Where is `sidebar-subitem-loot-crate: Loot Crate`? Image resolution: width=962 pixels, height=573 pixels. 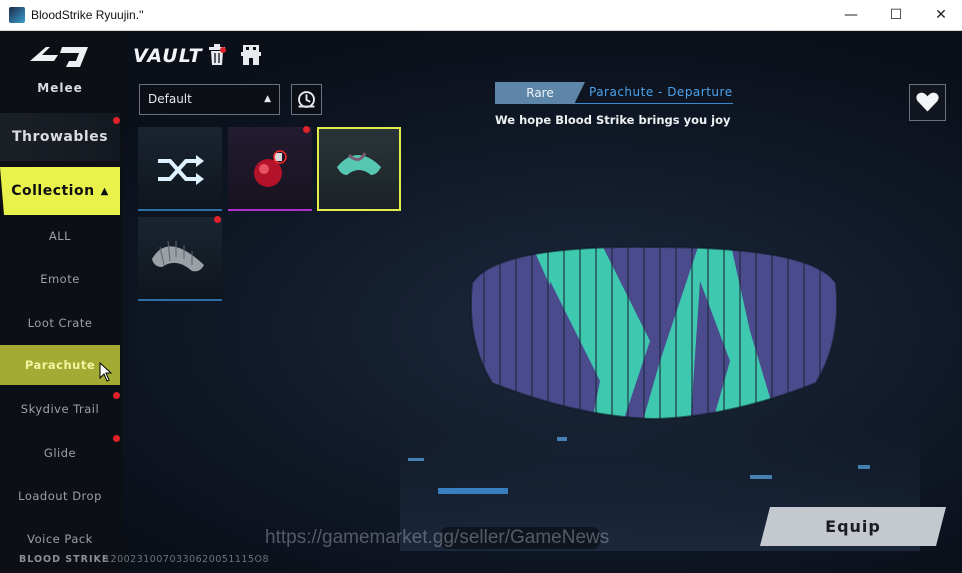 sidebar-subitem-loot-crate: Loot Crate is located at coordinates (60, 323).